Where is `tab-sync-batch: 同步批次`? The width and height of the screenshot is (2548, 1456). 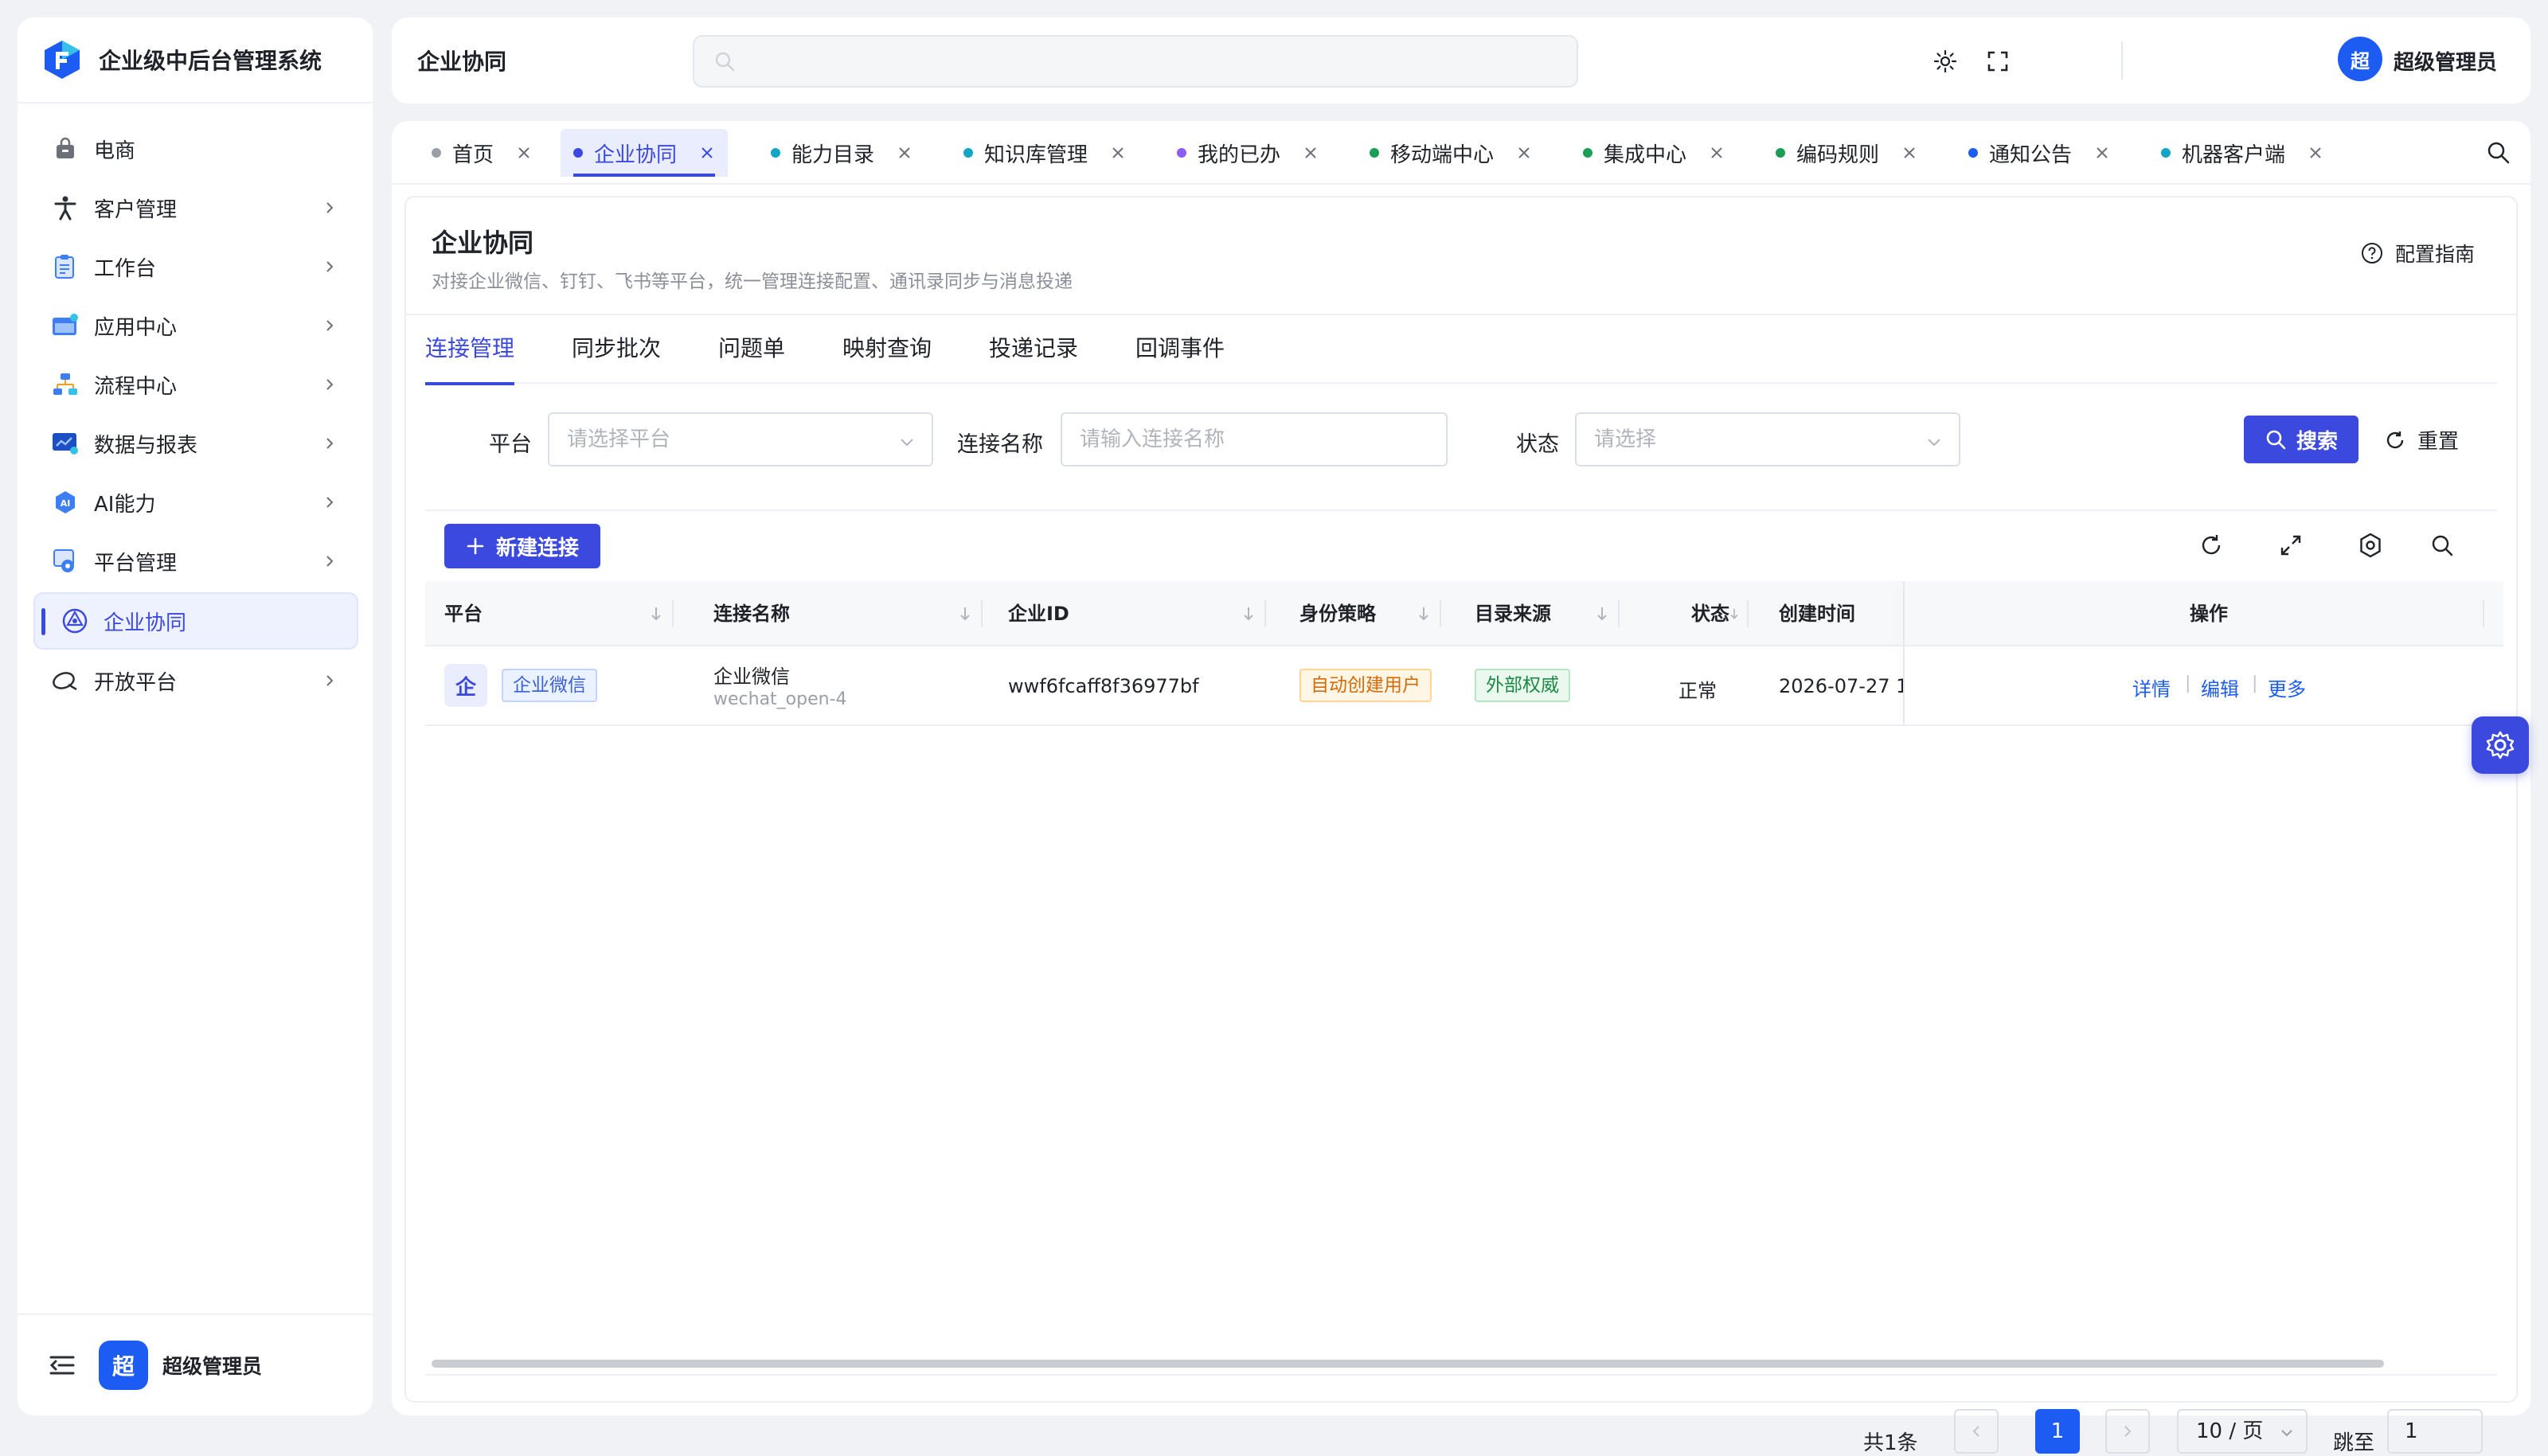 tab-sync-batch: 同步批次 is located at coordinates (616, 349).